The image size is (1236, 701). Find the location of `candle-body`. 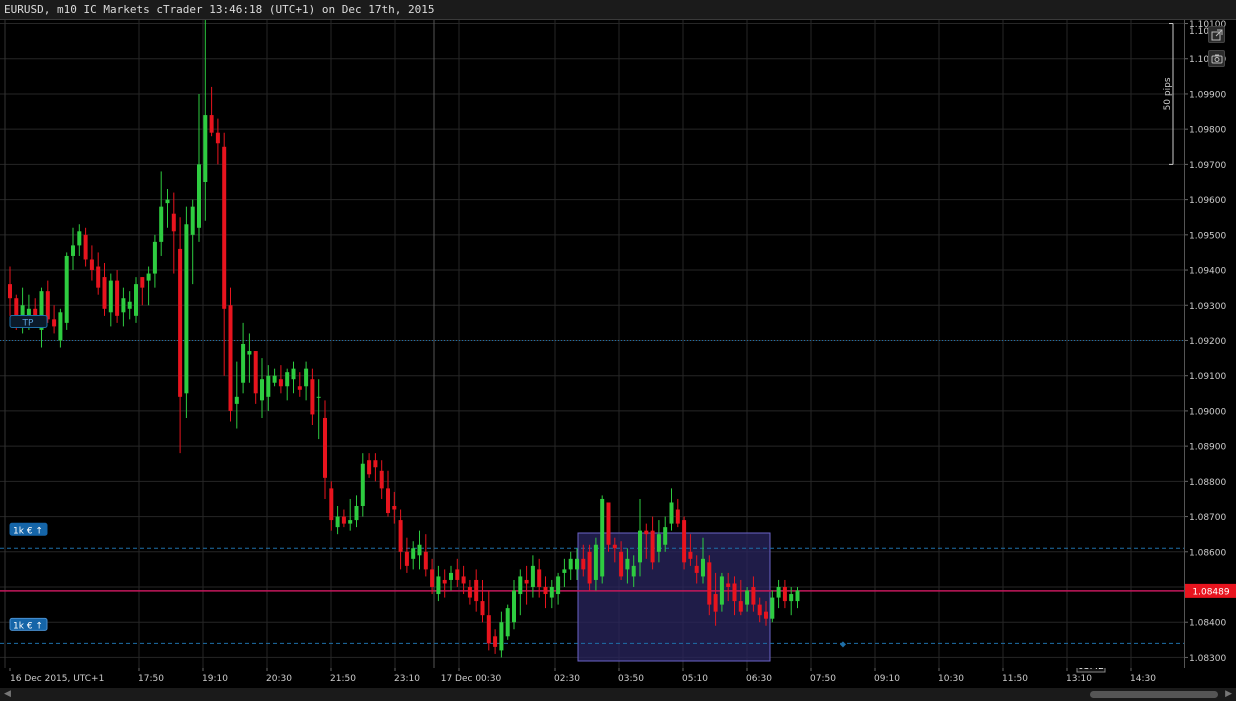

candle-body is located at coordinates (558, 585).